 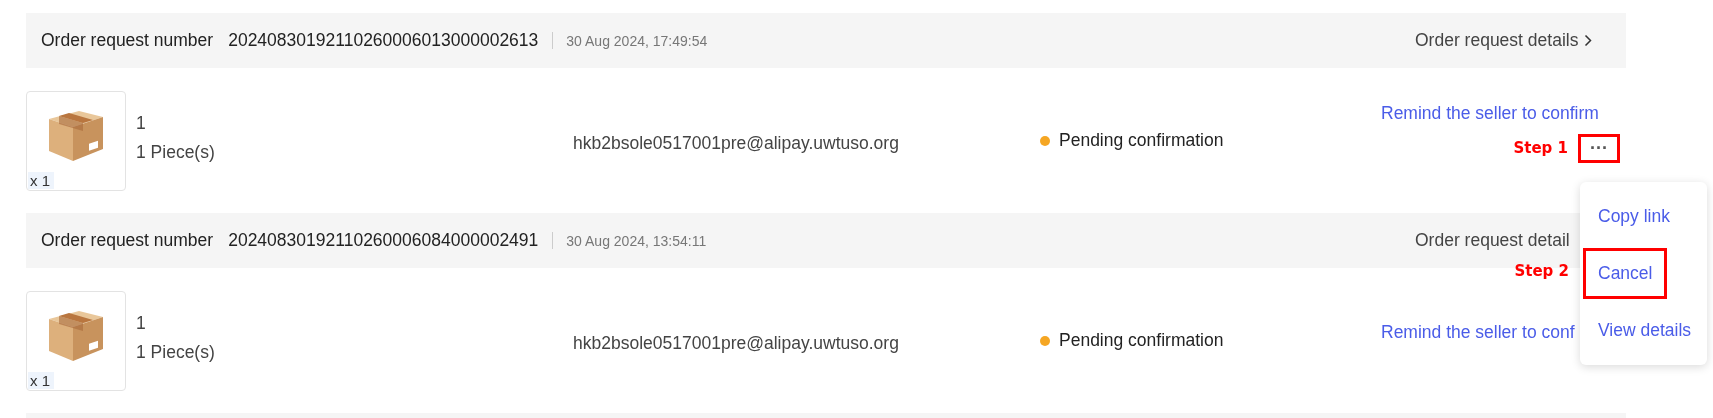 What do you see at coordinates (1588, 40) in the screenshot?
I see `chevron-right-icon` at bounding box center [1588, 40].